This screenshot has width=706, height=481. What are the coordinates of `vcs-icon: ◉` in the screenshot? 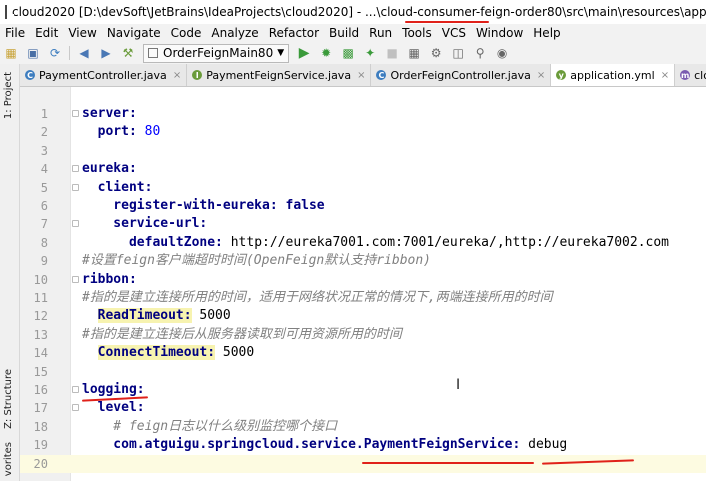 It's located at (502, 53).